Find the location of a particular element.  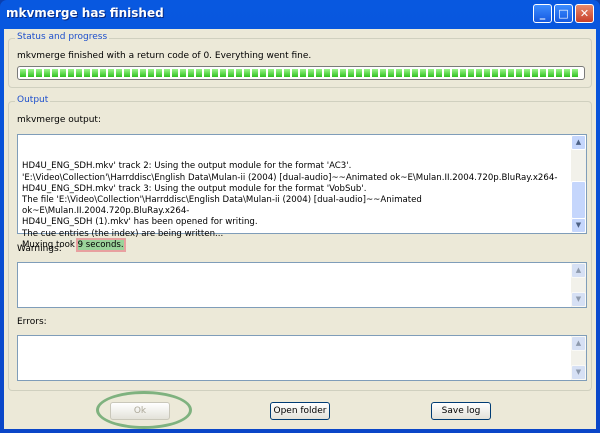

scroll-up-button: ▲ is located at coordinates (578, 142).